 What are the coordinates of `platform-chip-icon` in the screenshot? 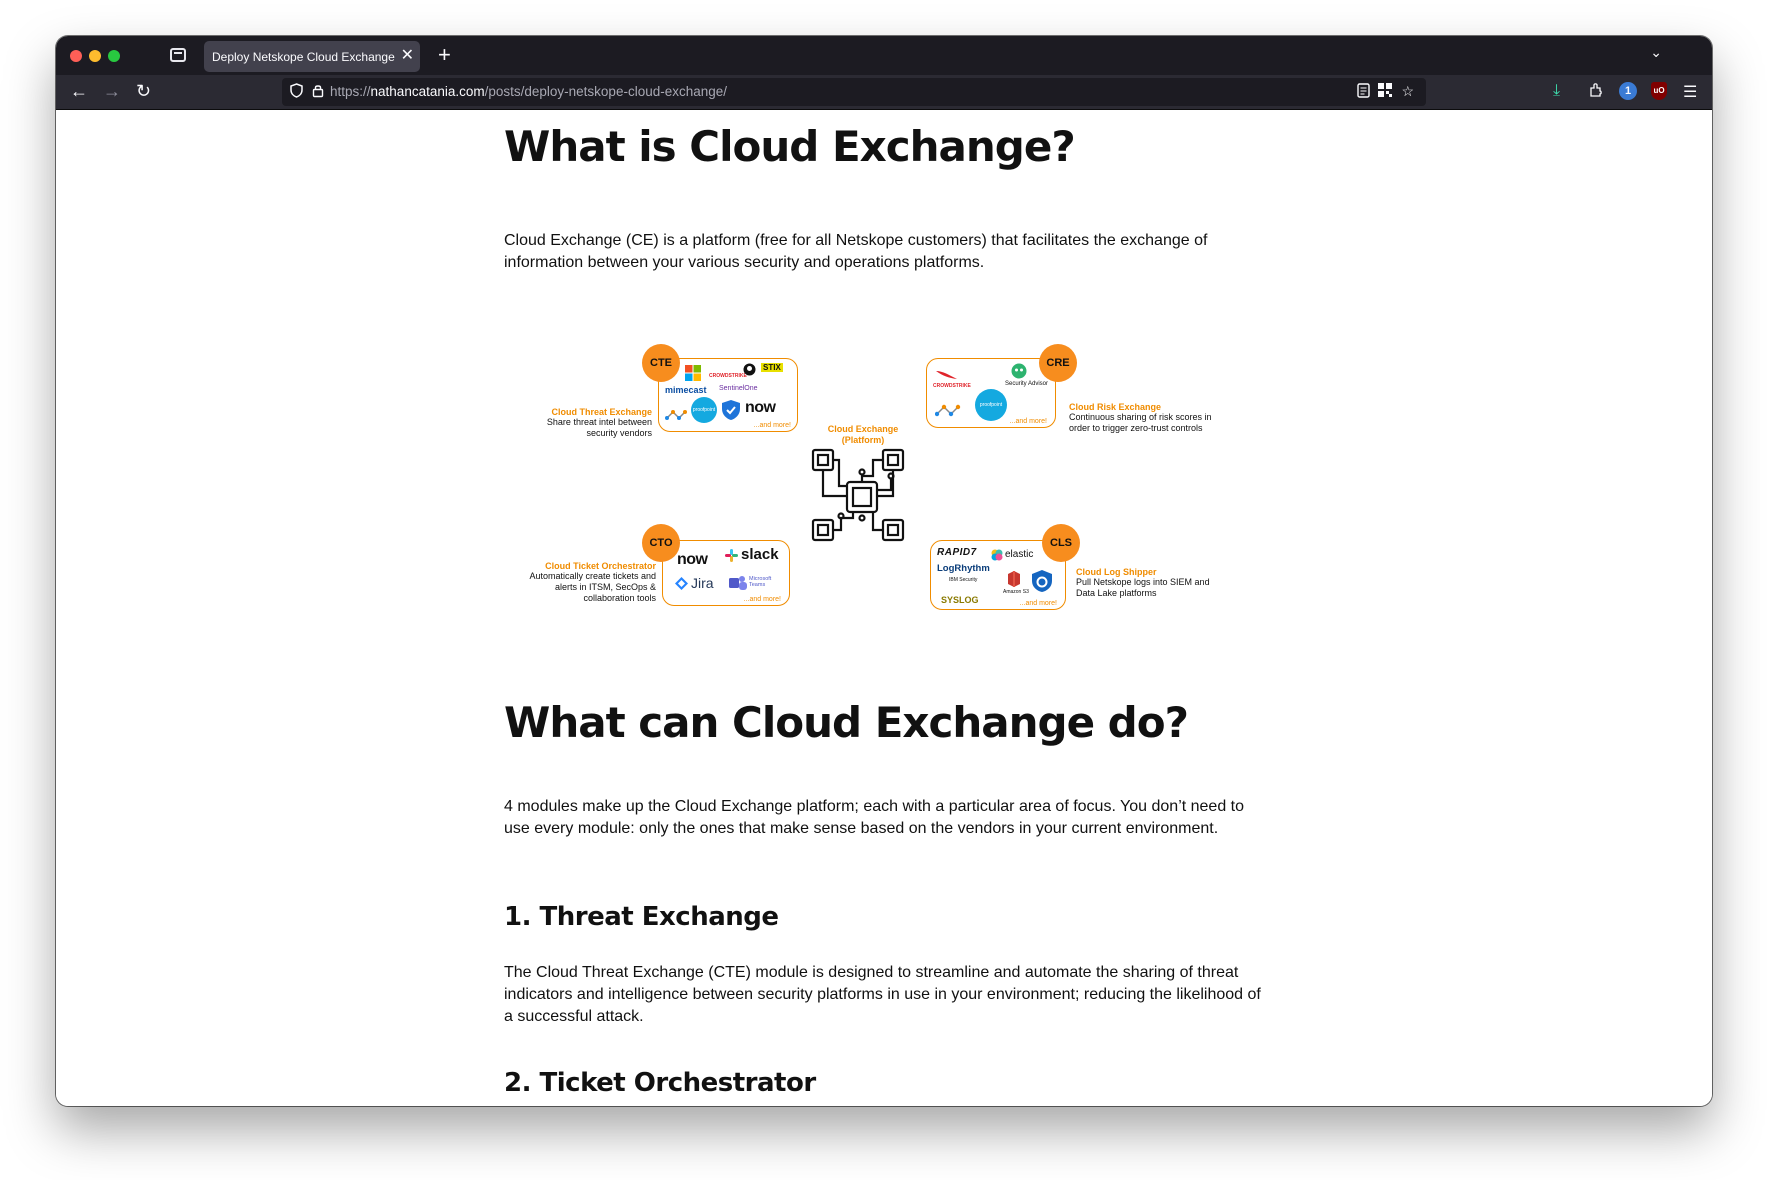 It's located at (858, 495).